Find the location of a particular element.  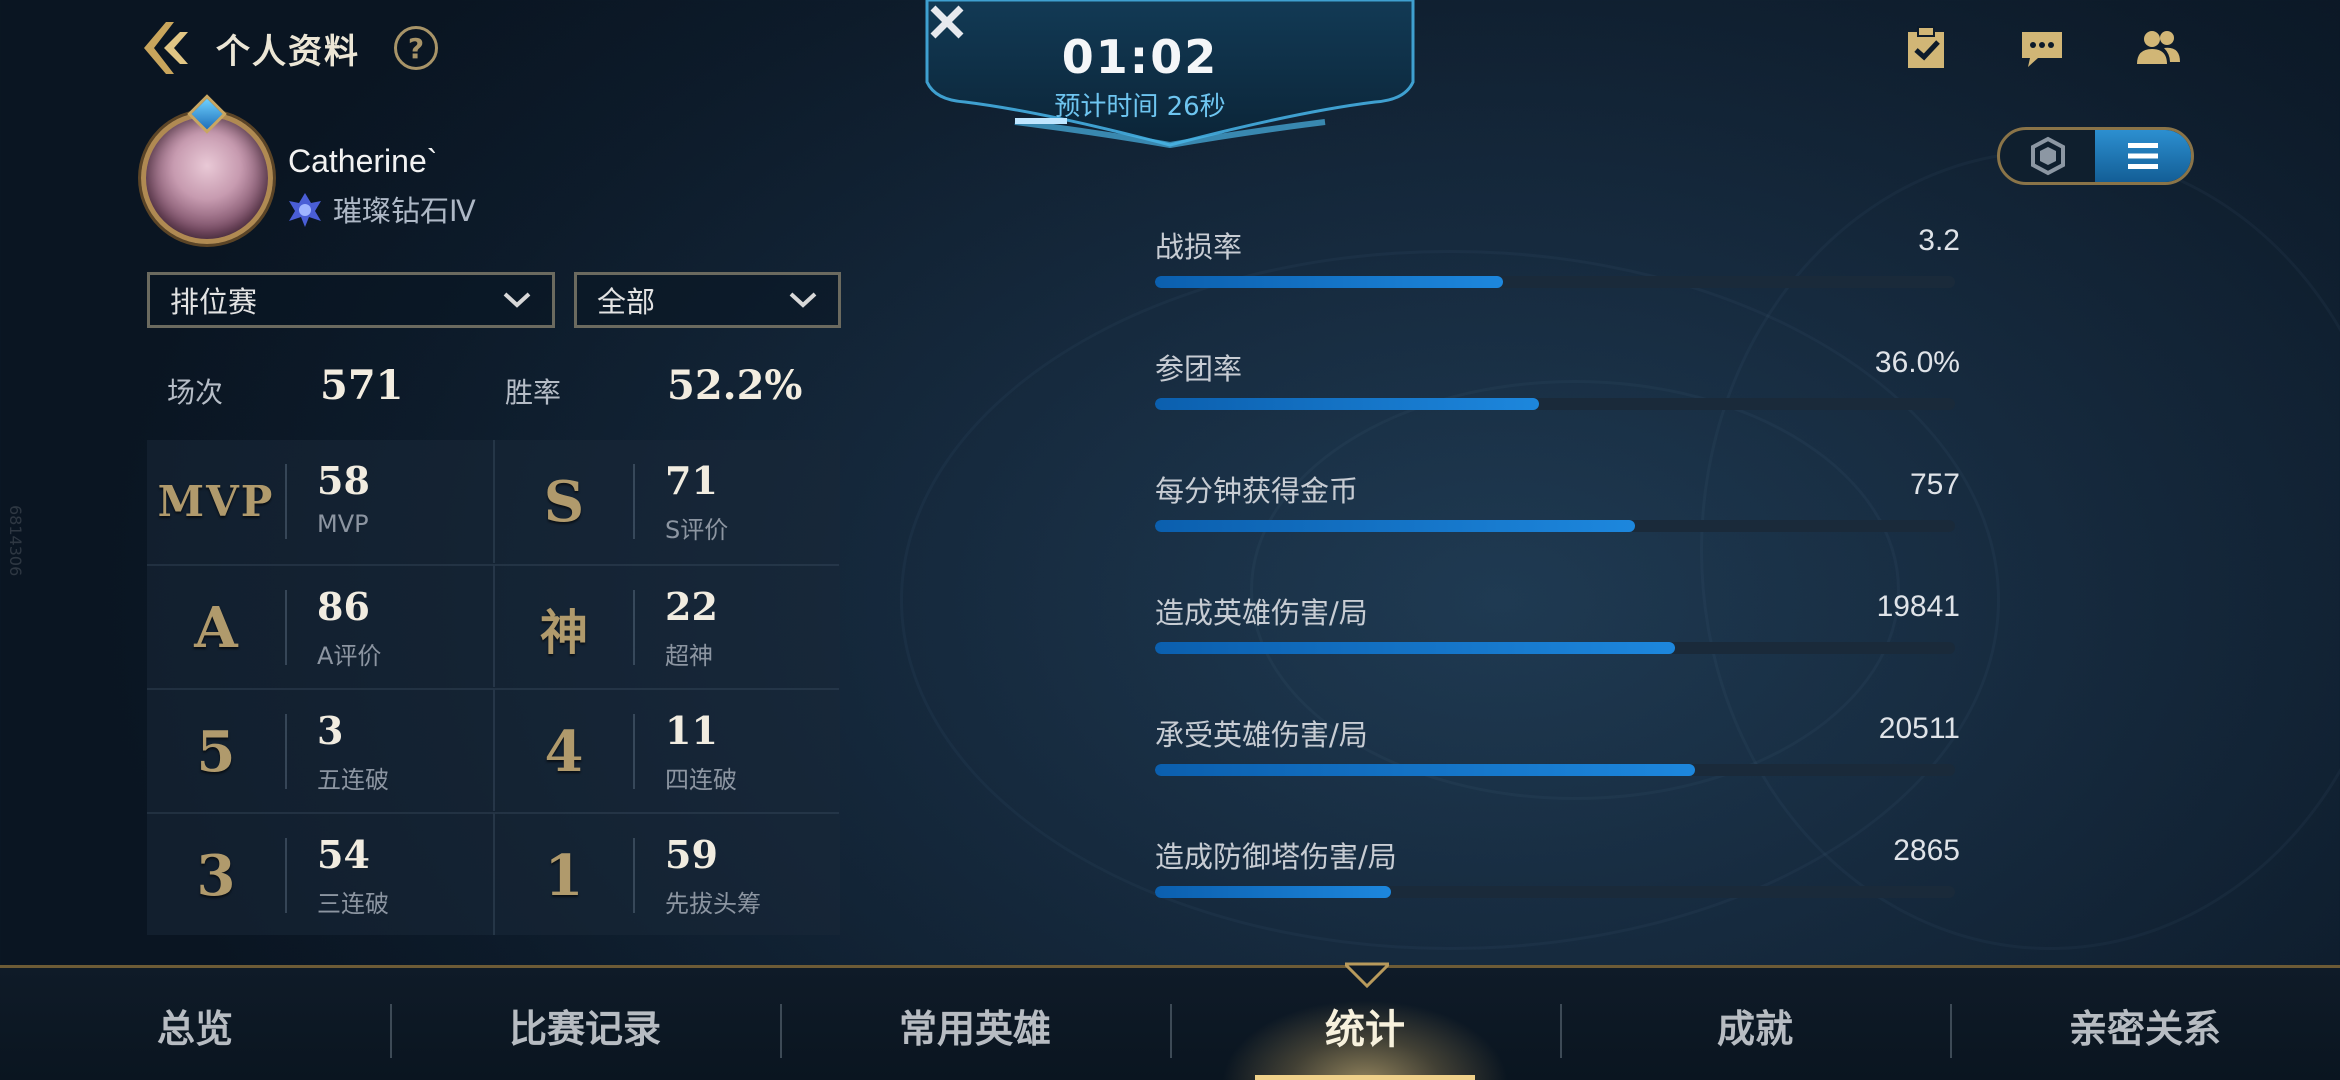

grid-cell-penta: 5 3 五连破 is located at coordinates (320, 749).